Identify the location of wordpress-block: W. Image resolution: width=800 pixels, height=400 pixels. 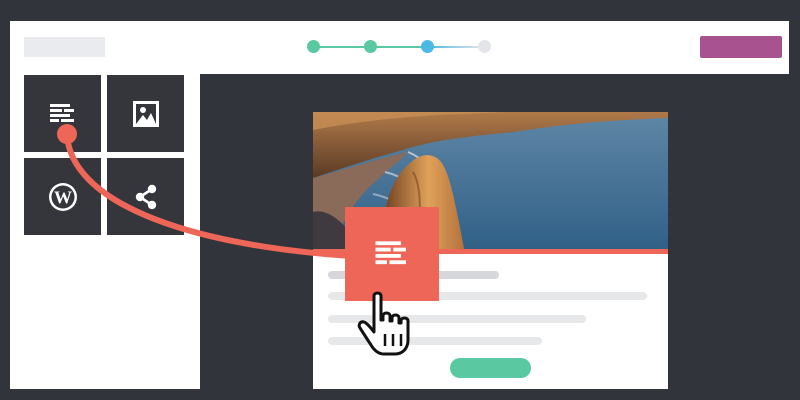
(62, 196).